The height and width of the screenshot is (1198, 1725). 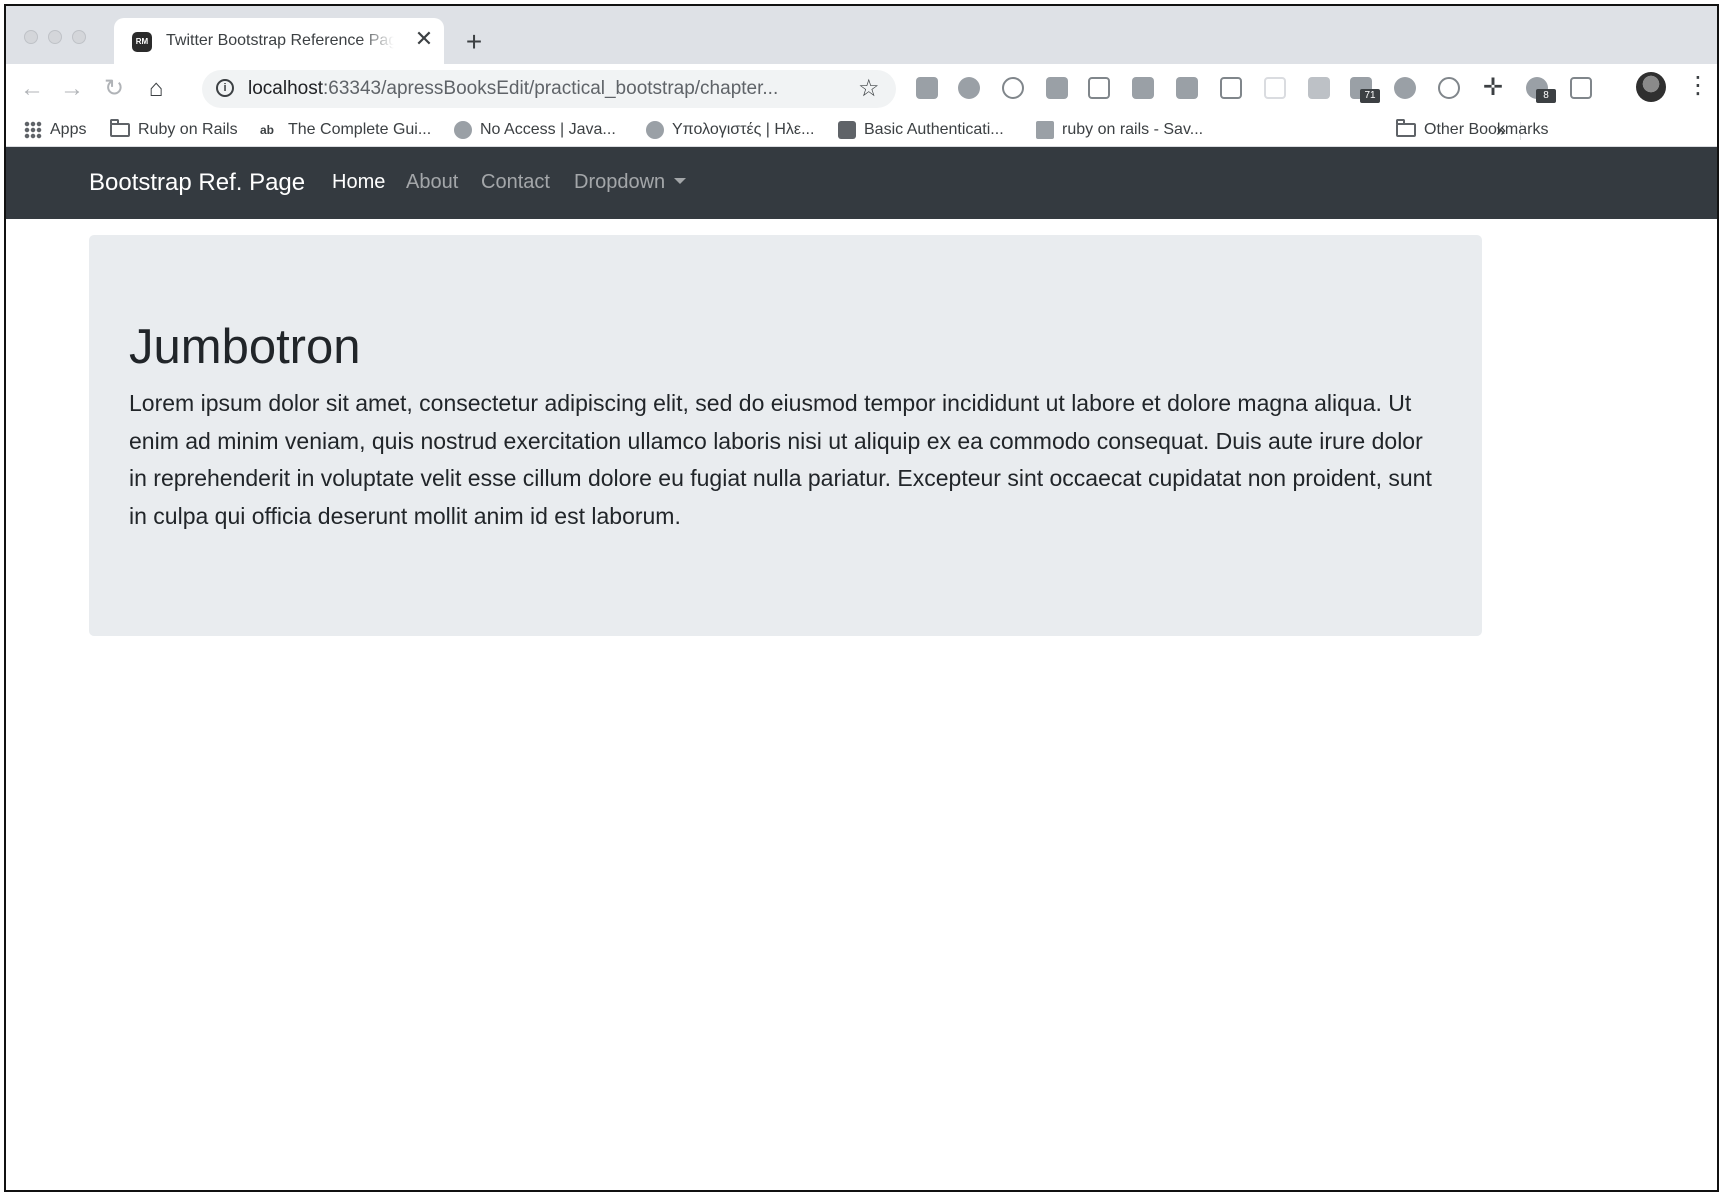 What do you see at coordinates (1143, 88) in the screenshot?
I see `lightbulb-extension-icon` at bounding box center [1143, 88].